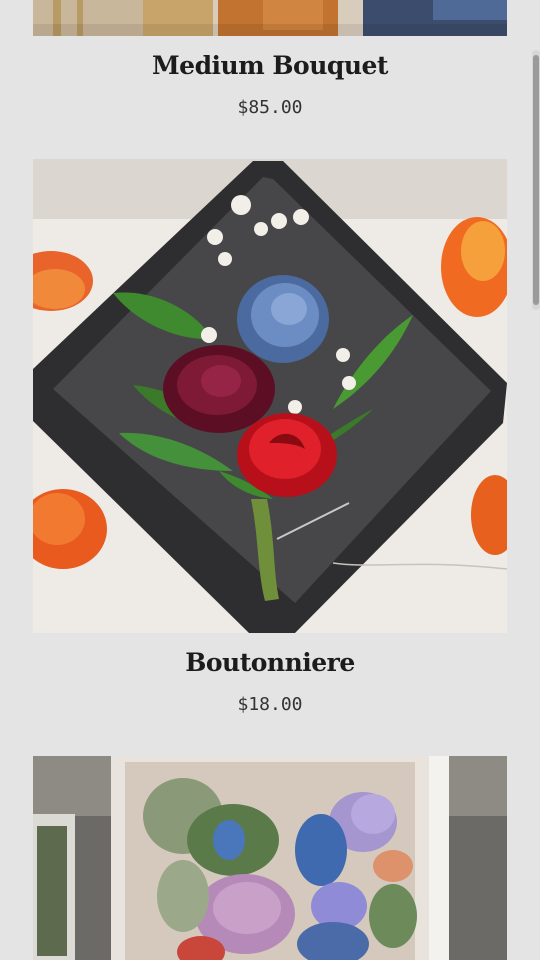 This screenshot has width=540, height=960. I want to click on medium-bouquet-photo, so click(270, 18).